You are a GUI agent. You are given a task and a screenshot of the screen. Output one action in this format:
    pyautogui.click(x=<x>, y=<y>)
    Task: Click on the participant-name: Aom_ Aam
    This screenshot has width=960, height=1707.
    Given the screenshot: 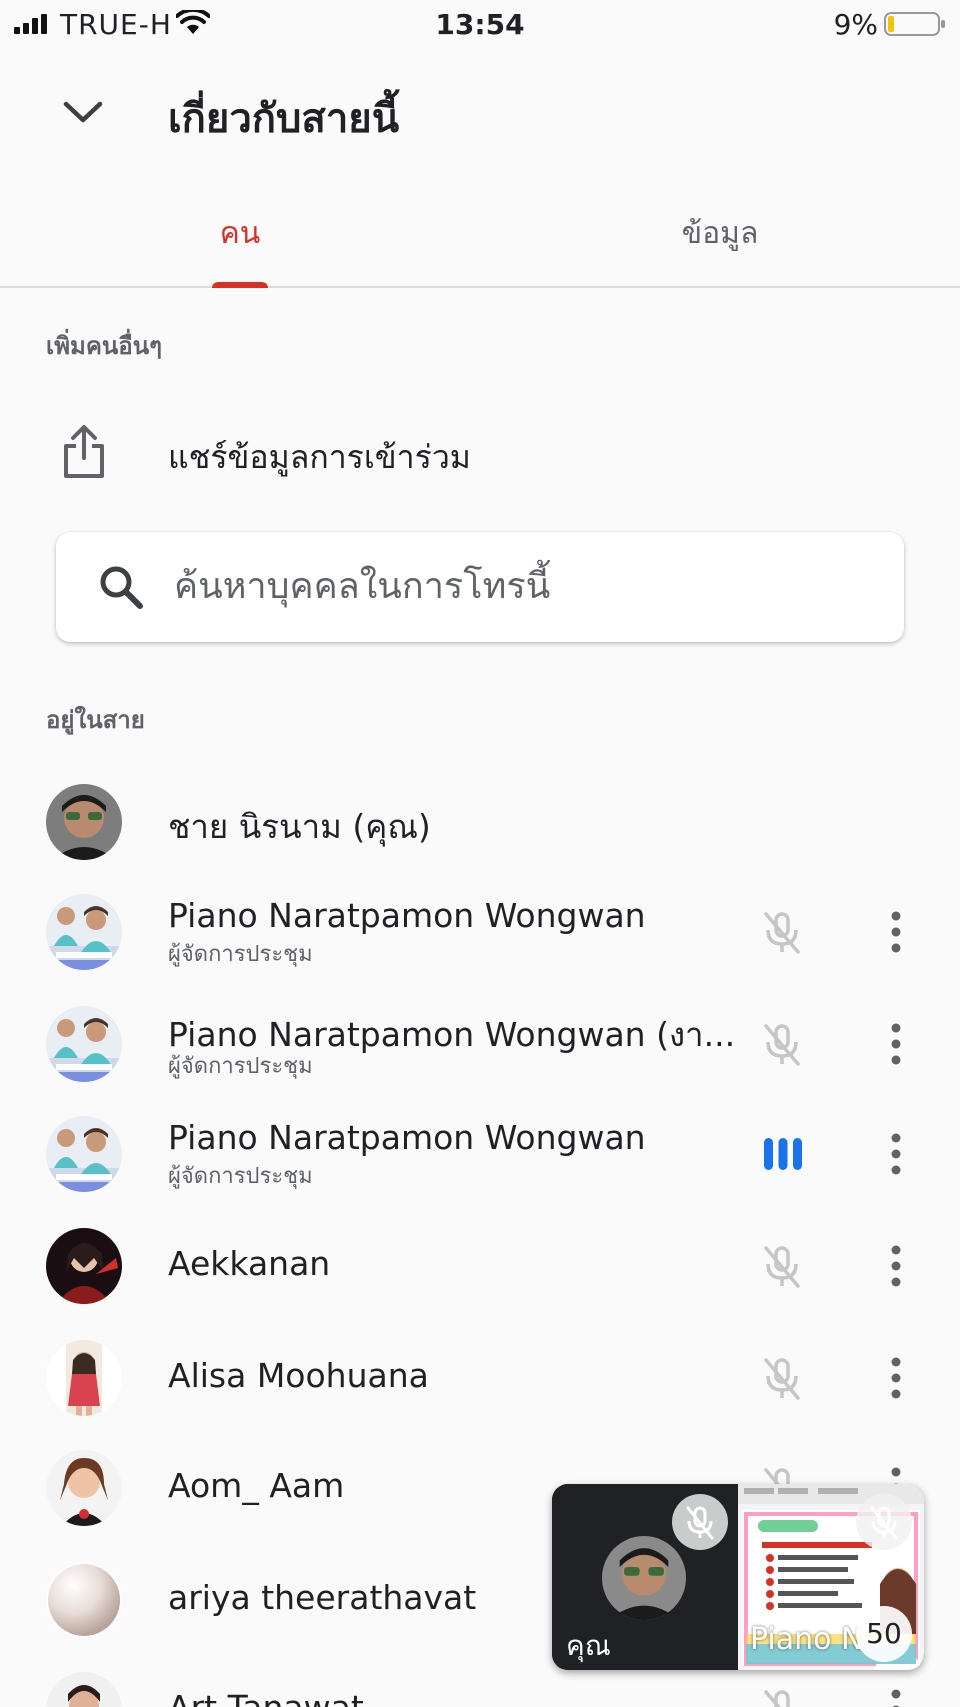 What is the action you would take?
    pyautogui.click(x=256, y=1485)
    